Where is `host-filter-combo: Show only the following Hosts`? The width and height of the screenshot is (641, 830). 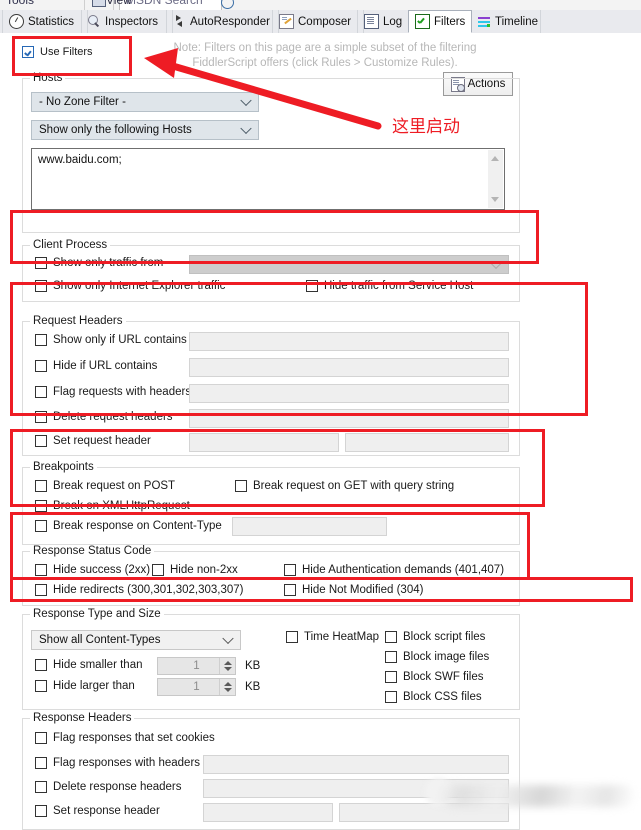 host-filter-combo: Show only the following Hosts is located at coordinates (145, 130).